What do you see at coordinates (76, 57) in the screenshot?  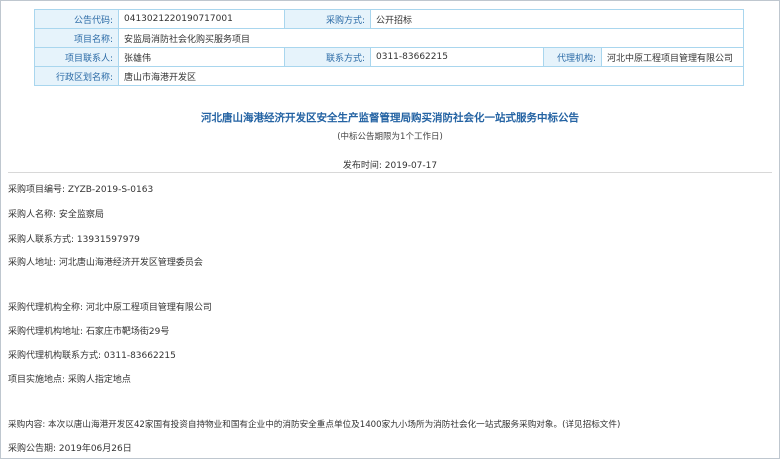 I see `contact-label: 项目联系人:` at bounding box center [76, 57].